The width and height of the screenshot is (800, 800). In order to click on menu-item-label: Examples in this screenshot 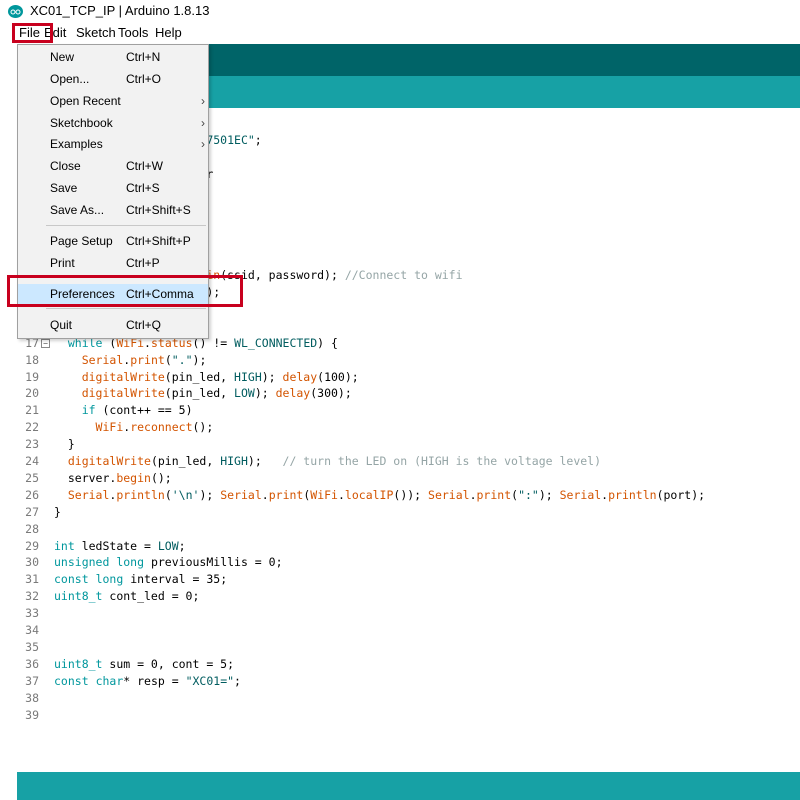, I will do `click(76, 144)`.